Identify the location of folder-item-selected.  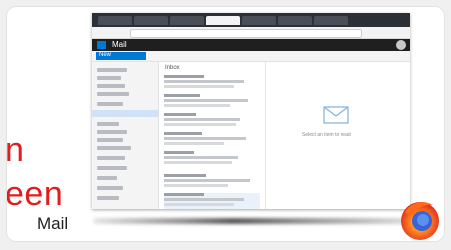
(125, 113).